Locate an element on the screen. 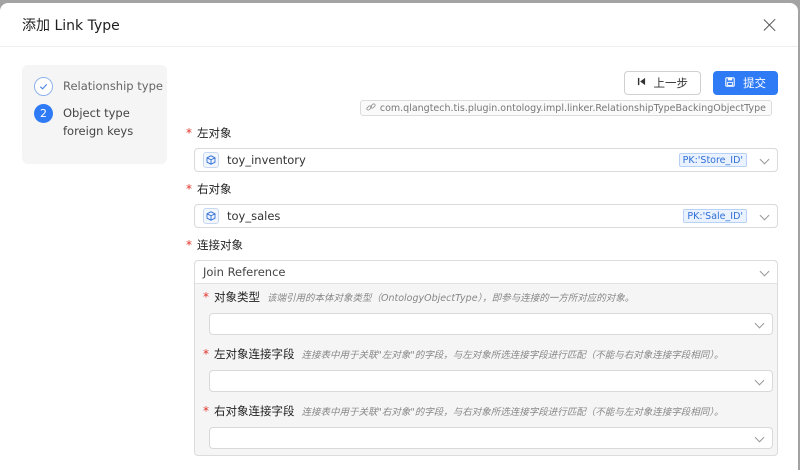 The width and height of the screenshot is (800, 470). modal-header: 添加 Link Type is located at coordinates (399, 25).